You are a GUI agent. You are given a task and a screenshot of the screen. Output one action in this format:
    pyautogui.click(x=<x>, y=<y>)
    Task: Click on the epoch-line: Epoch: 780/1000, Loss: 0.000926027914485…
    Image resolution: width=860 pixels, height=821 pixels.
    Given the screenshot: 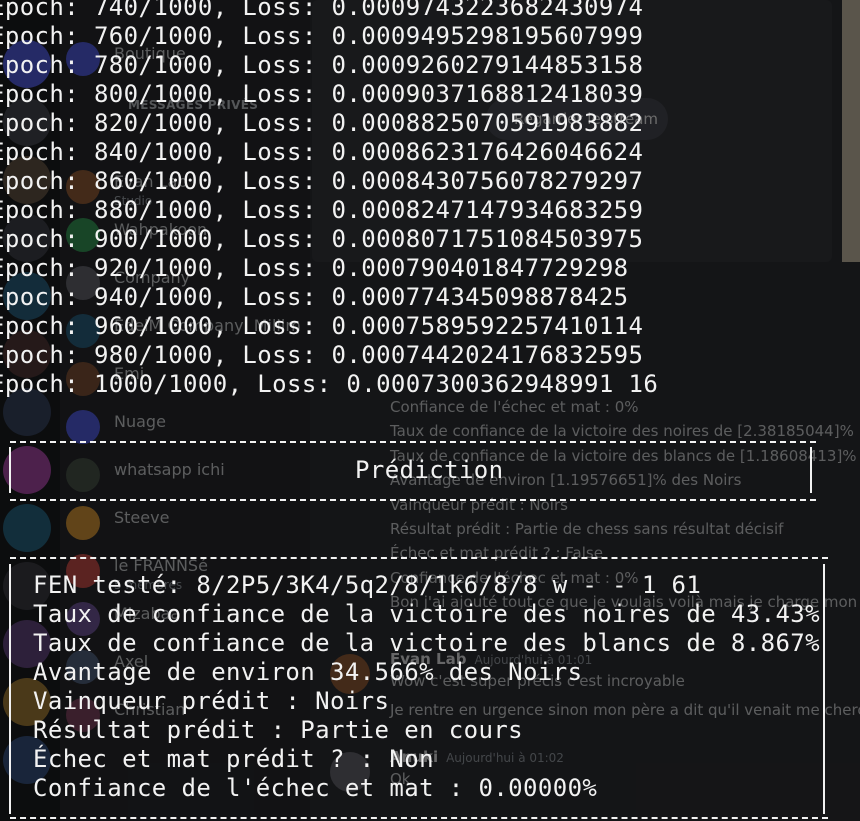 What is the action you would take?
    pyautogui.click(x=322, y=65)
    